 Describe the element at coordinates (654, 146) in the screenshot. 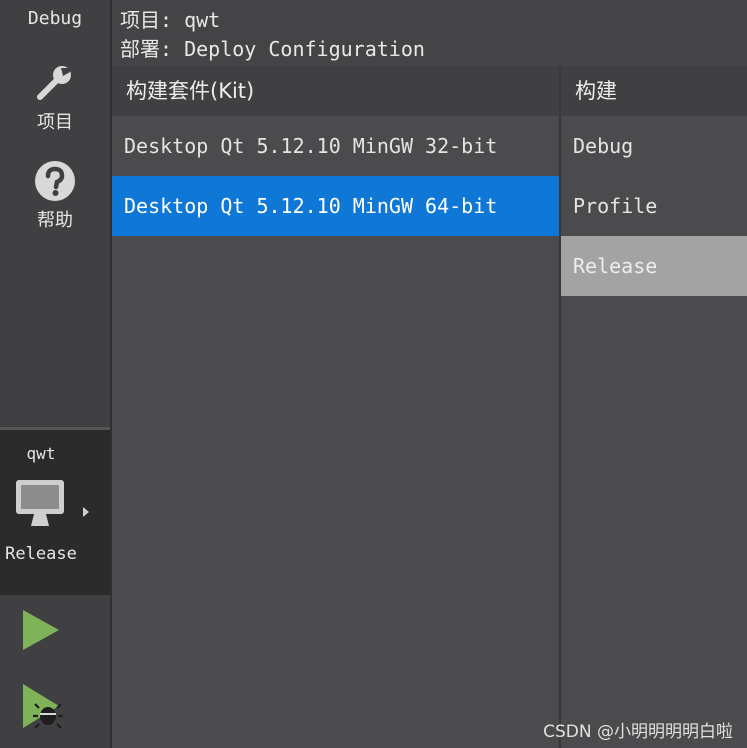

I see `build-item-debug: Debug` at that location.